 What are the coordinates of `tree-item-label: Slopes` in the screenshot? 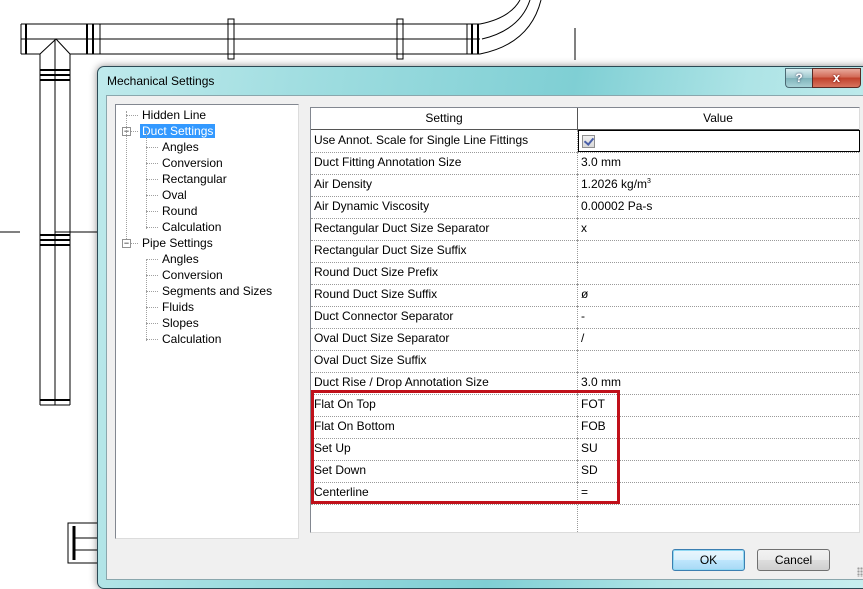 It's located at (180, 323).